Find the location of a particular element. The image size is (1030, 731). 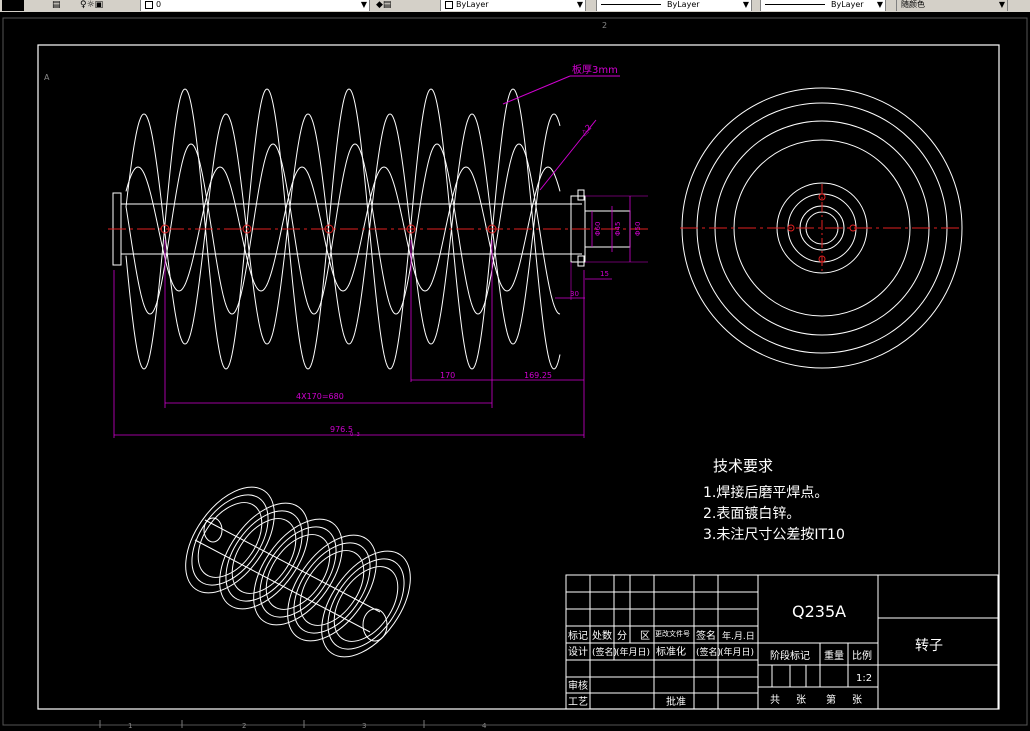

tb-design-date: (年月日) is located at coordinates (633, 652).